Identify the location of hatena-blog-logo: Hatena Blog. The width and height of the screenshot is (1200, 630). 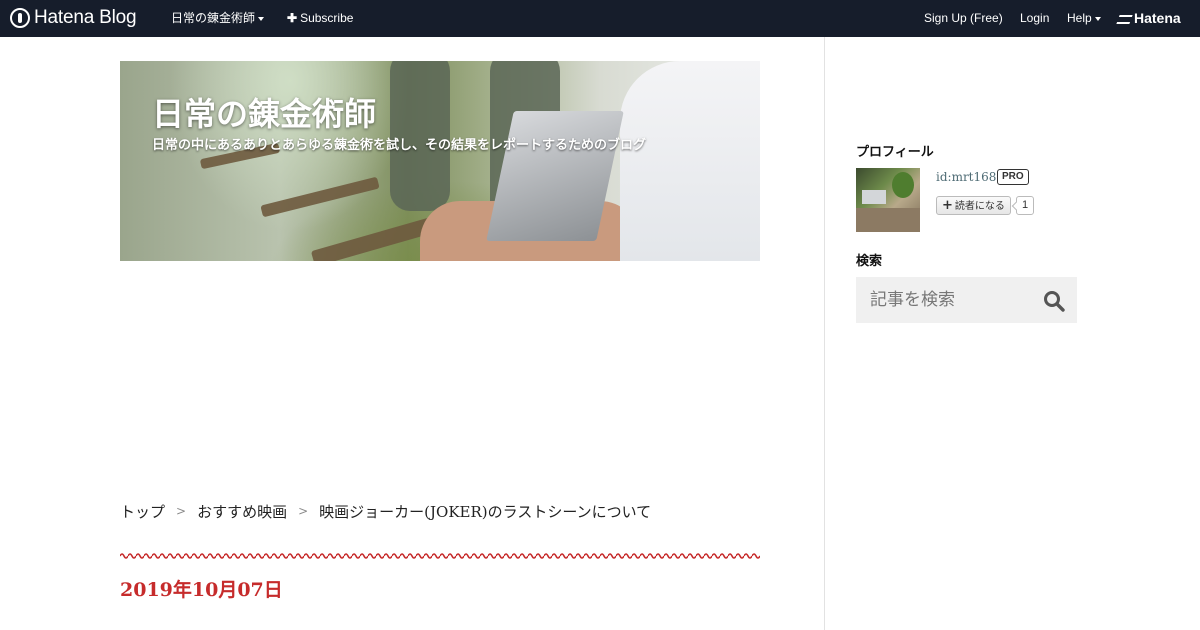
(73, 18).